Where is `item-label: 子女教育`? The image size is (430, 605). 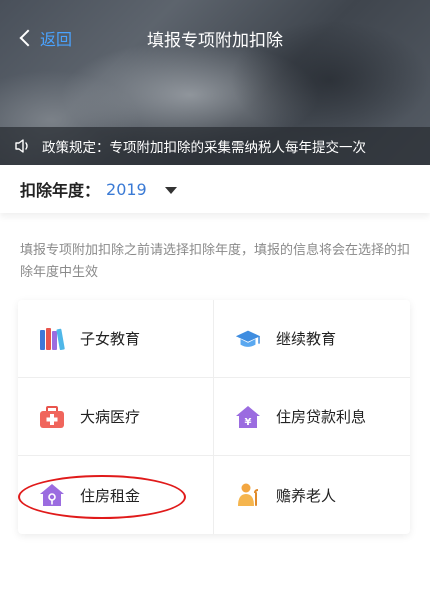
item-label: 子女教育 is located at coordinates (110, 339).